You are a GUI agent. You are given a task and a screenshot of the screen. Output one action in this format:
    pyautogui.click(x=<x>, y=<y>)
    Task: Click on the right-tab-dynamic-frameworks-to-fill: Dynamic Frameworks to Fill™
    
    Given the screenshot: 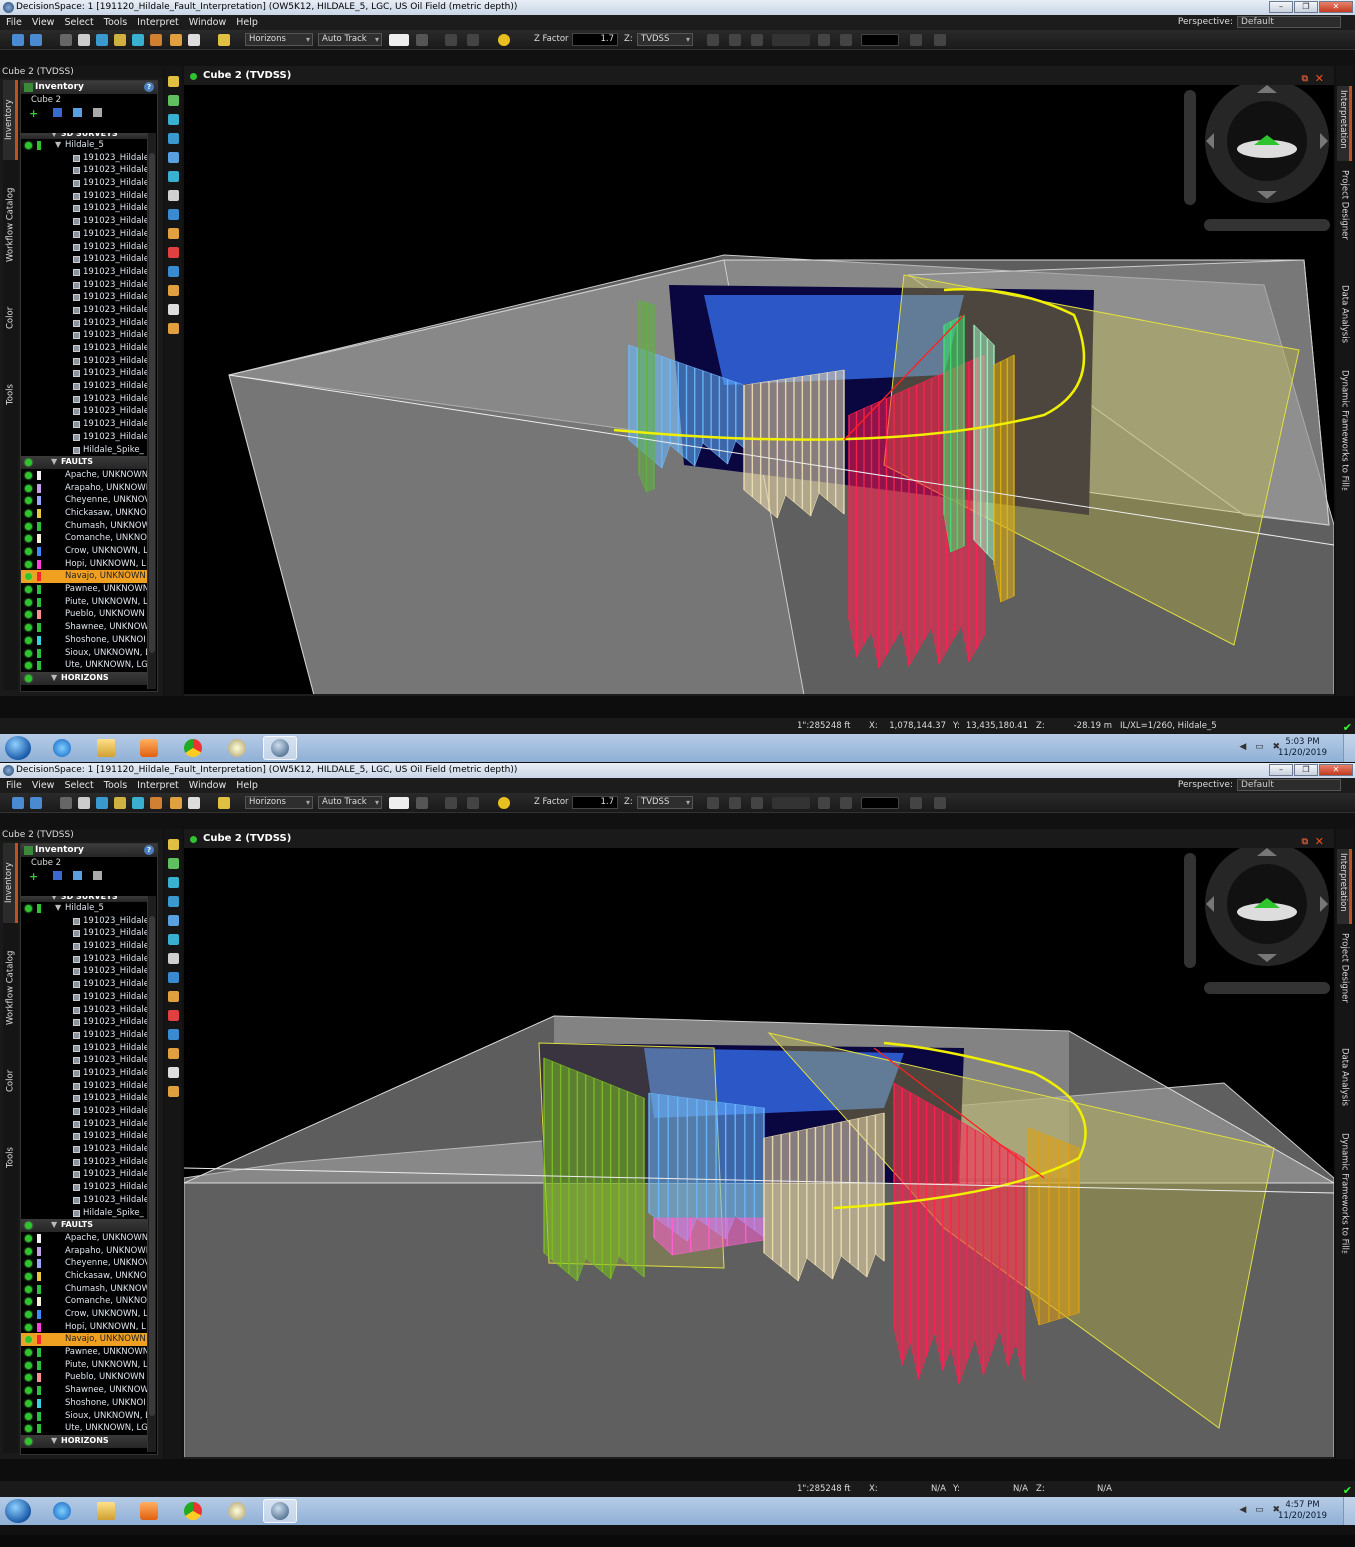 What is the action you would take?
    pyautogui.click(x=1344, y=456)
    